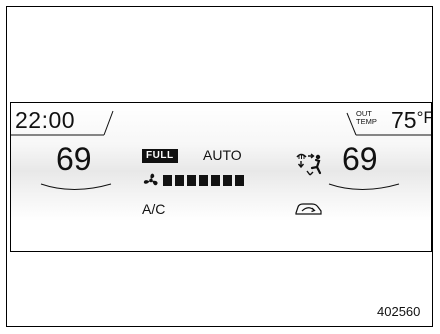  What do you see at coordinates (222, 155) in the screenshot?
I see `auto-mode-label: AUTO` at bounding box center [222, 155].